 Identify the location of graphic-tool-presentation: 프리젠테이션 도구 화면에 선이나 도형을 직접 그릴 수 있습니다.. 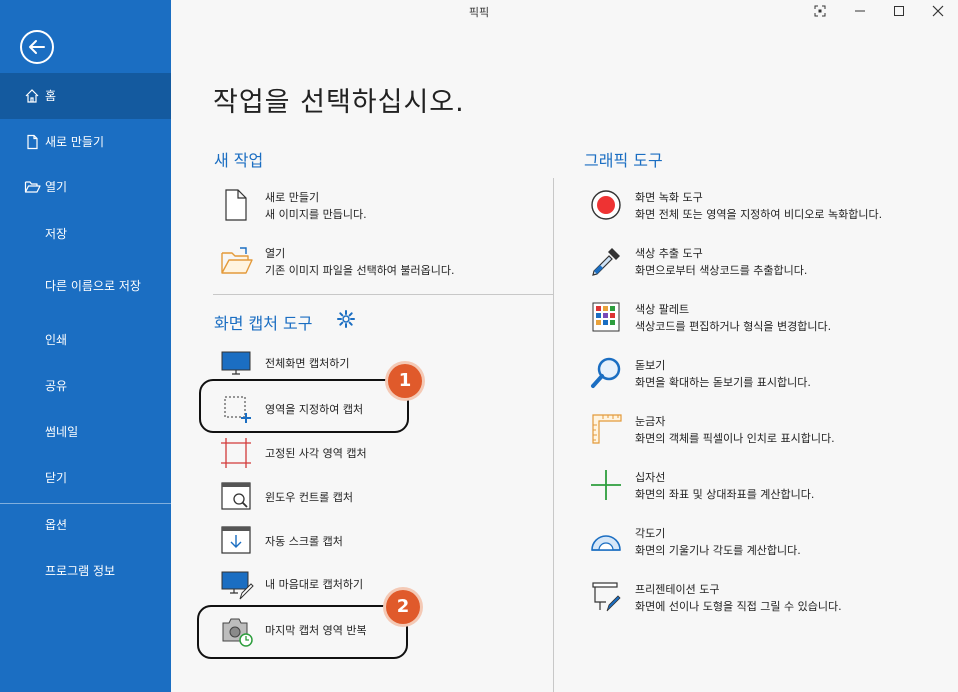
(770, 599).